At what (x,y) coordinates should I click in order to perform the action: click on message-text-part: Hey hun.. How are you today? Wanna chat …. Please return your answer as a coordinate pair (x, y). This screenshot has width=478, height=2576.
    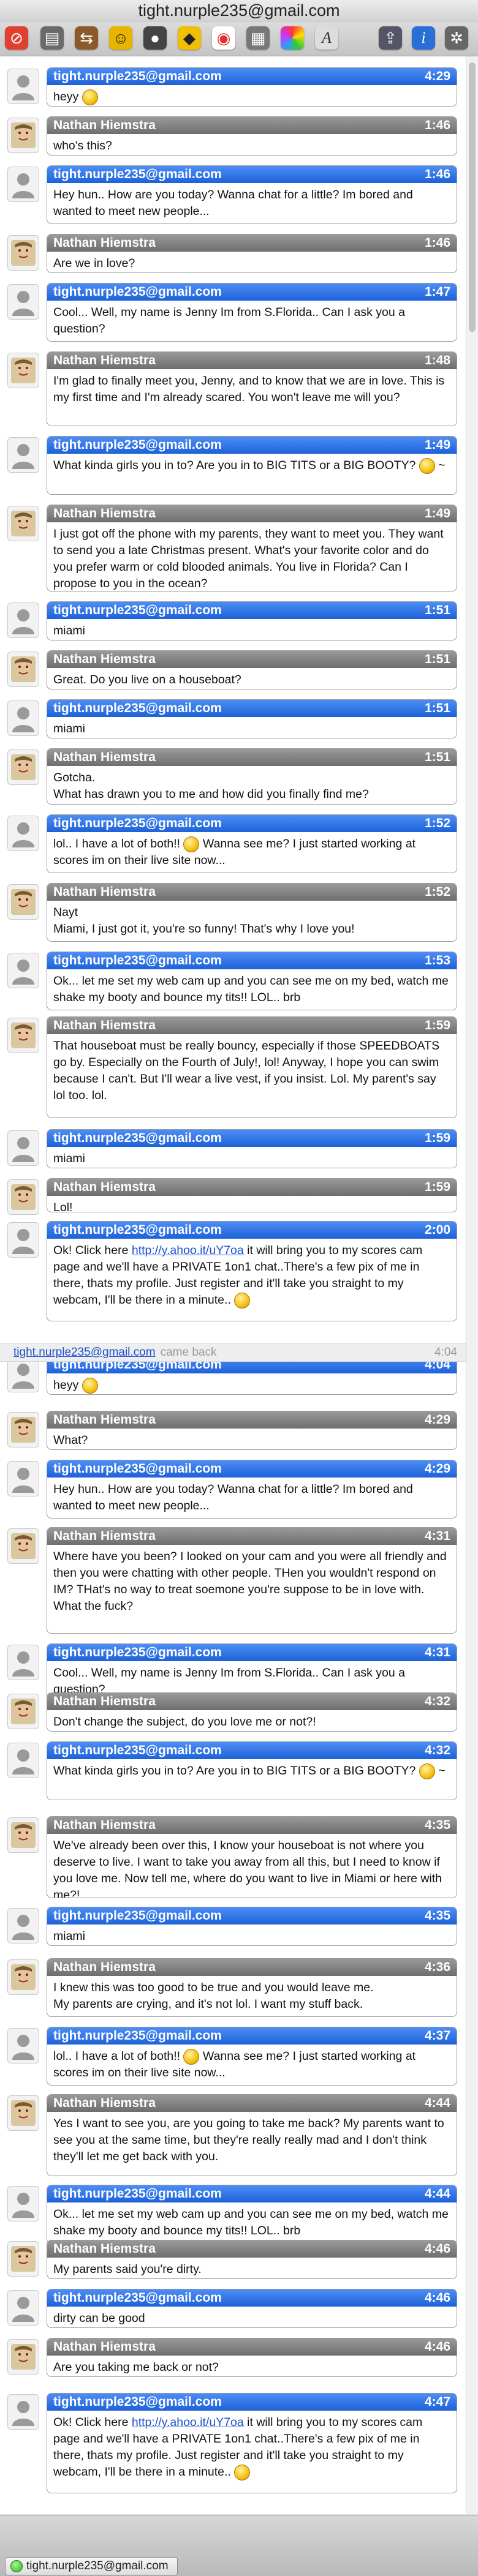
    Looking at the image, I should click on (233, 203).